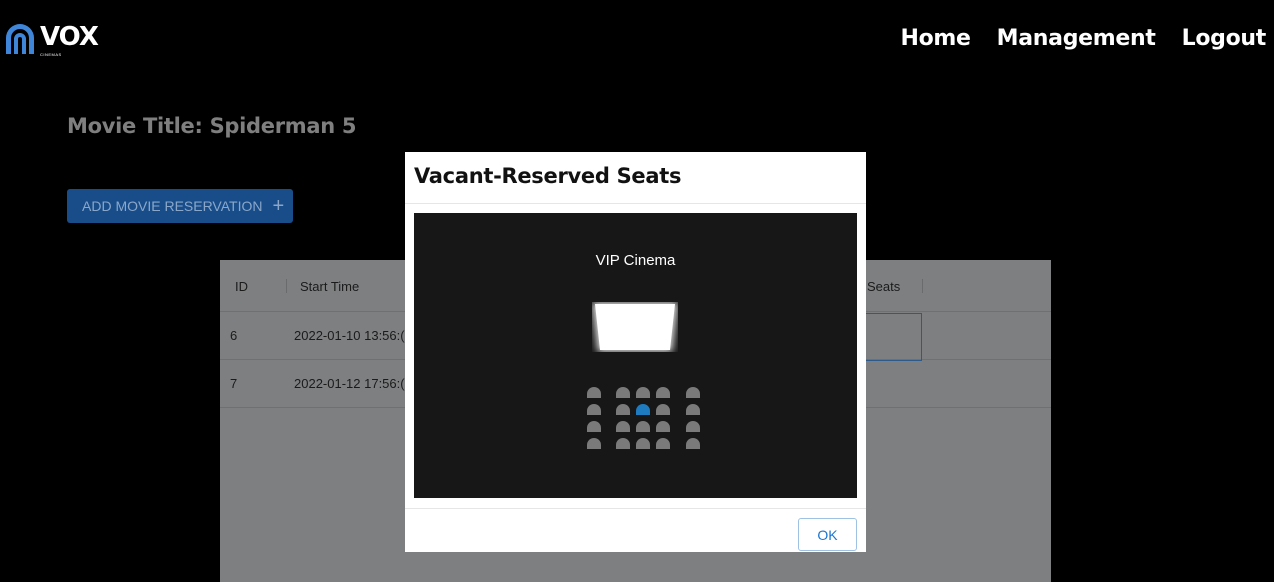 The width and height of the screenshot is (1274, 582). I want to click on ok-button: OK, so click(827, 534).